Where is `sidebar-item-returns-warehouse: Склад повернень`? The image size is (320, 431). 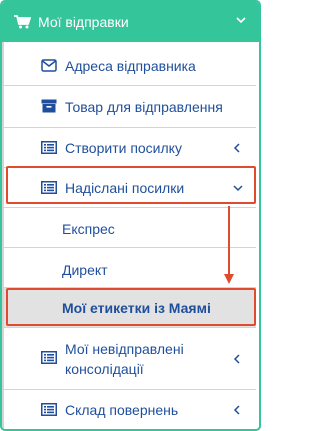
sidebar-item-returns-warehouse: Склад повернень is located at coordinates (130, 409).